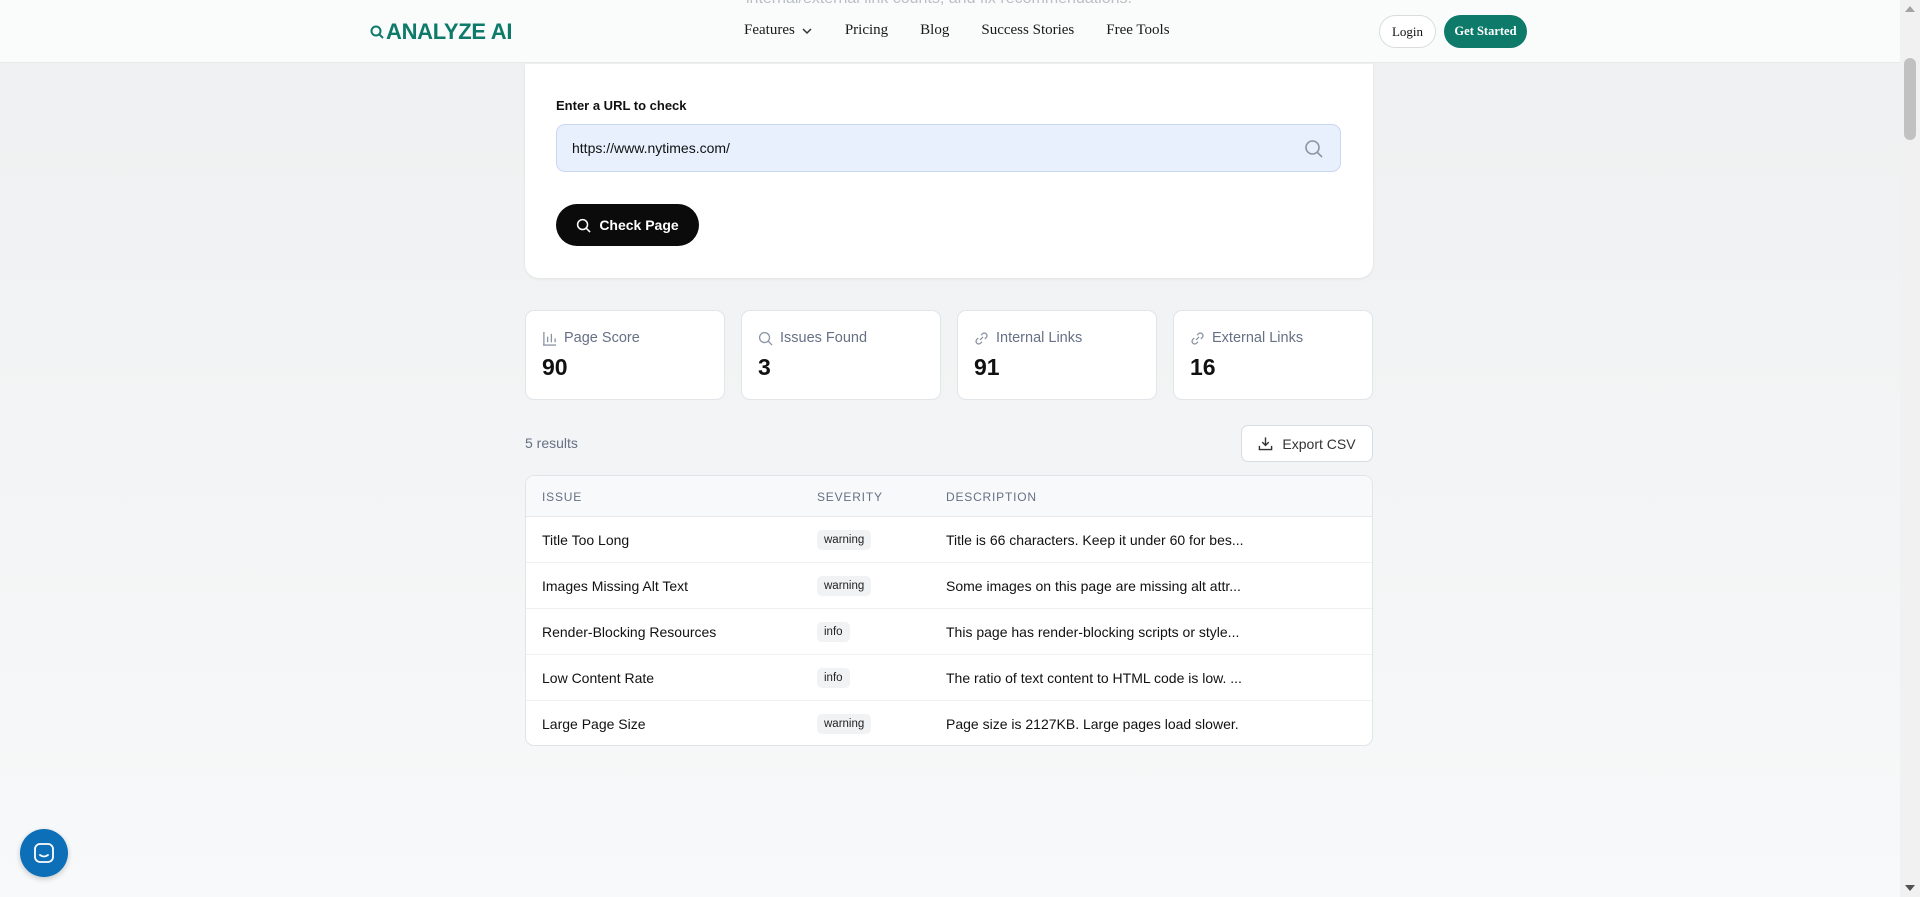 The image size is (1920, 897). I want to click on stat-label-text: Issues Found, so click(824, 338).